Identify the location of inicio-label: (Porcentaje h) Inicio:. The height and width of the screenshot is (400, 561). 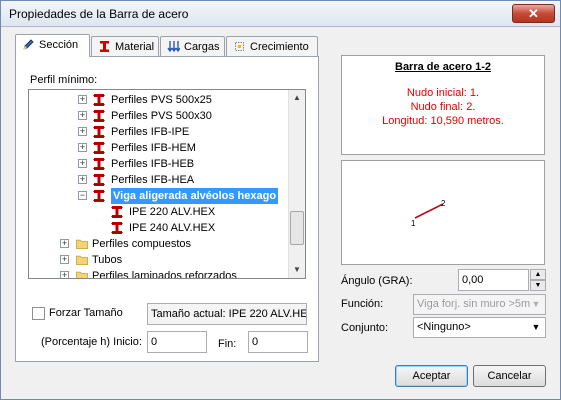
(91, 342).